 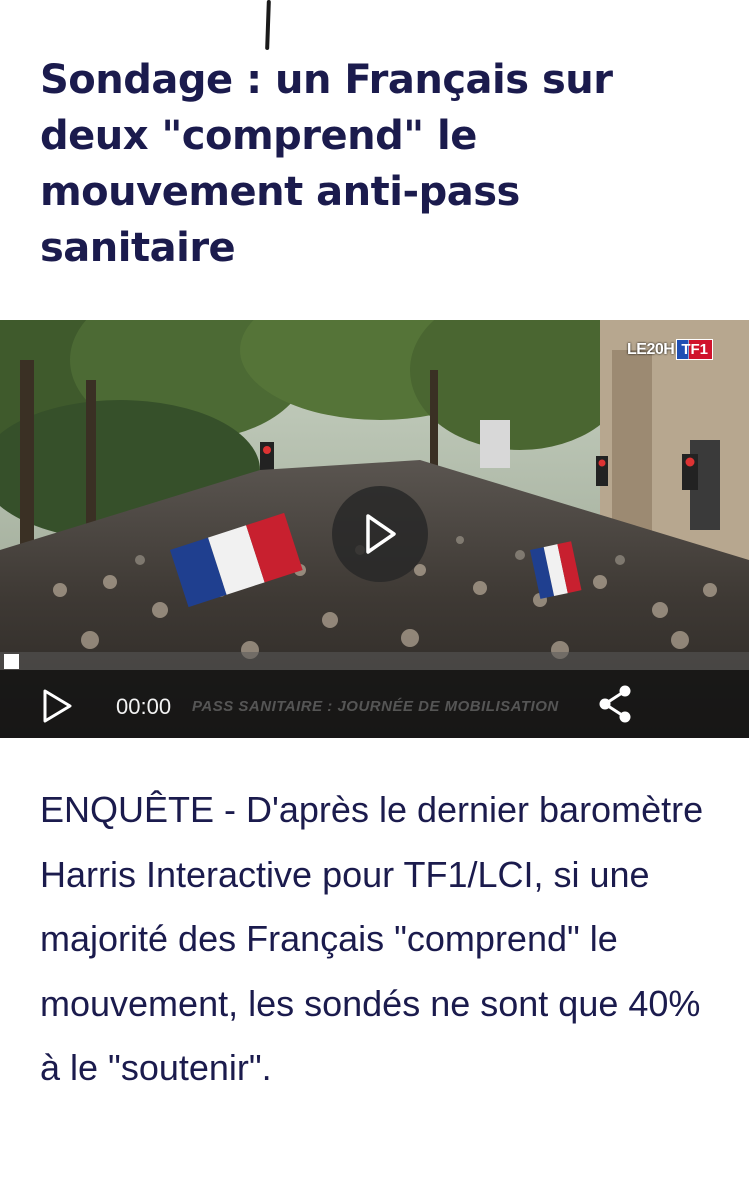 What do you see at coordinates (144, 706) in the screenshot?
I see `video-time: 00:00` at bounding box center [144, 706].